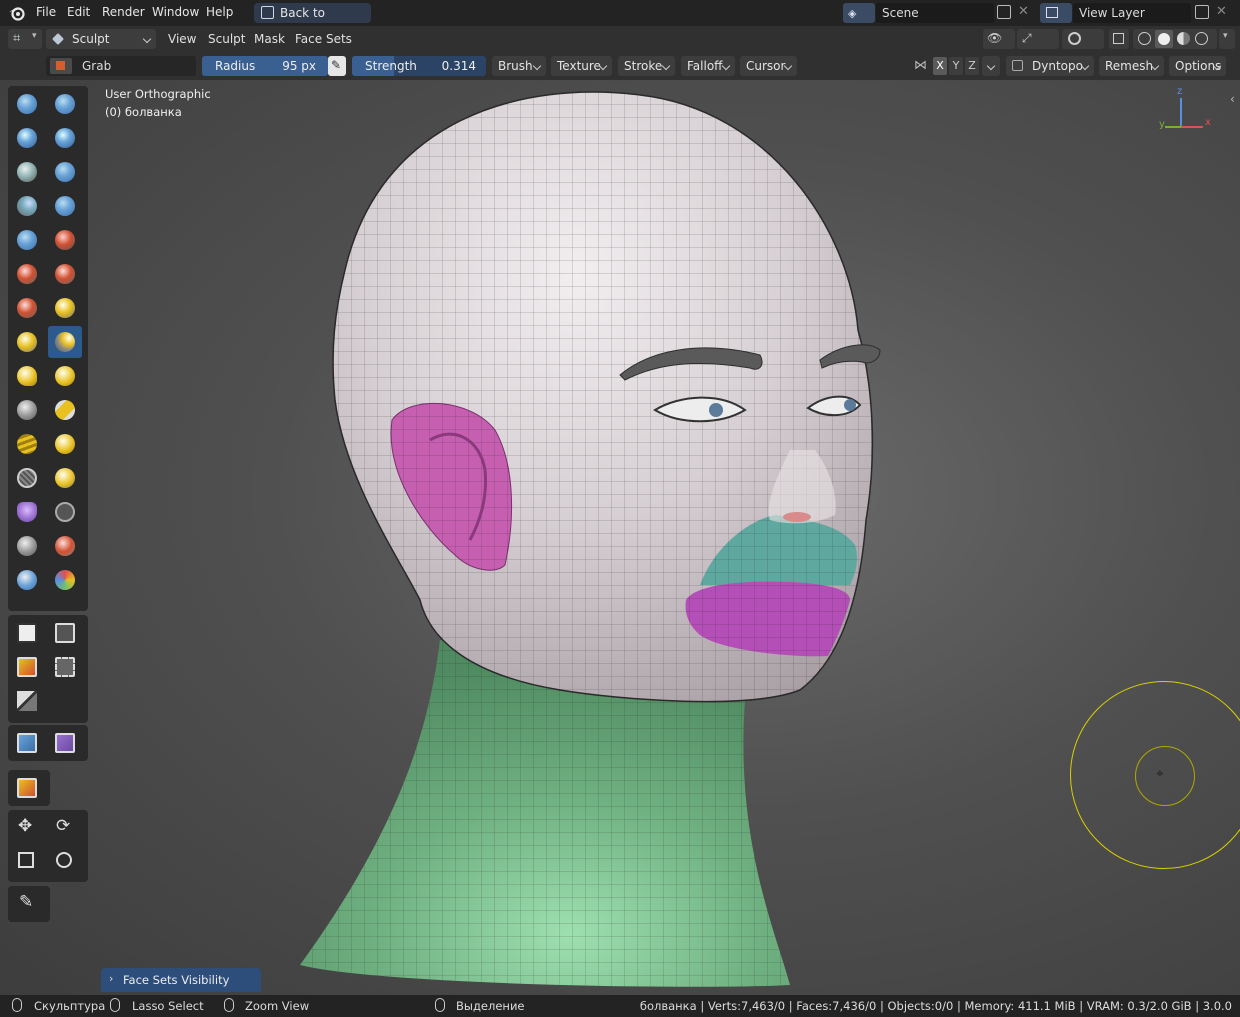 The height and width of the screenshot is (1017, 1240). What do you see at coordinates (226, 39) in the screenshot?
I see `menu-sculpt: Sculpt` at bounding box center [226, 39].